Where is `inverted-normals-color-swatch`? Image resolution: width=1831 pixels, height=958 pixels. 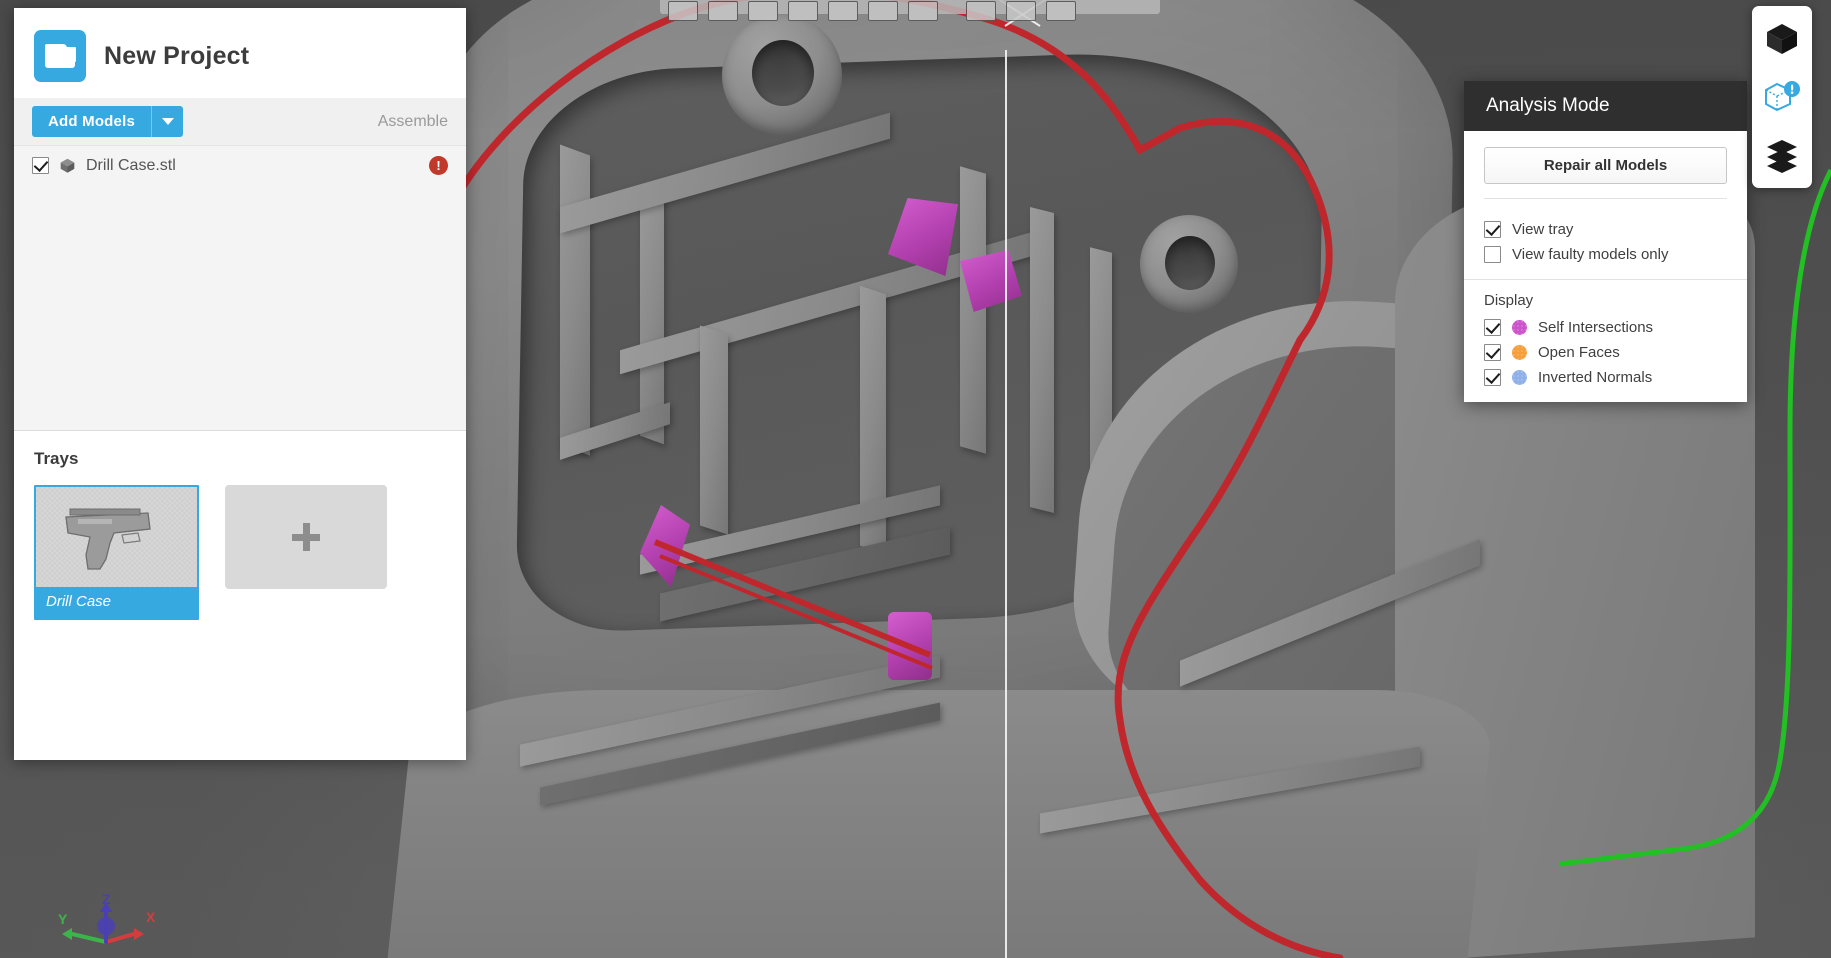
inverted-normals-color-swatch is located at coordinates (1519, 377).